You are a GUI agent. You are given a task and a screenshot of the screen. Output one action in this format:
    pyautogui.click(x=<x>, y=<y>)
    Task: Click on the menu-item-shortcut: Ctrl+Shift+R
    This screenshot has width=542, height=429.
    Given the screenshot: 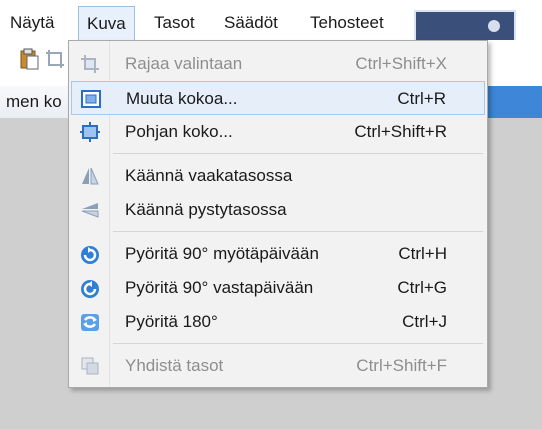 What is the action you would take?
    pyautogui.click(x=400, y=131)
    